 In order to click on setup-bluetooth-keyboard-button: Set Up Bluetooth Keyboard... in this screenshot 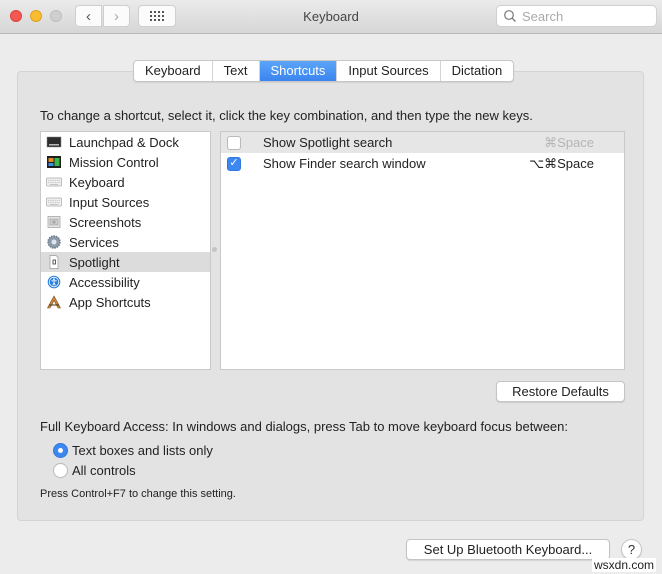, I will do `click(508, 549)`.